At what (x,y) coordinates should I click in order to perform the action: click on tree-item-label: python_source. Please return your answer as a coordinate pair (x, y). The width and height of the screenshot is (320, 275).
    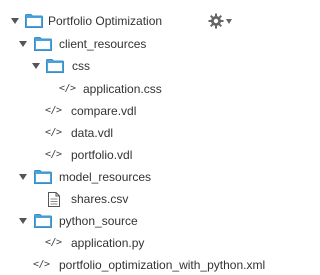
    Looking at the image, I should click on (98, 221).